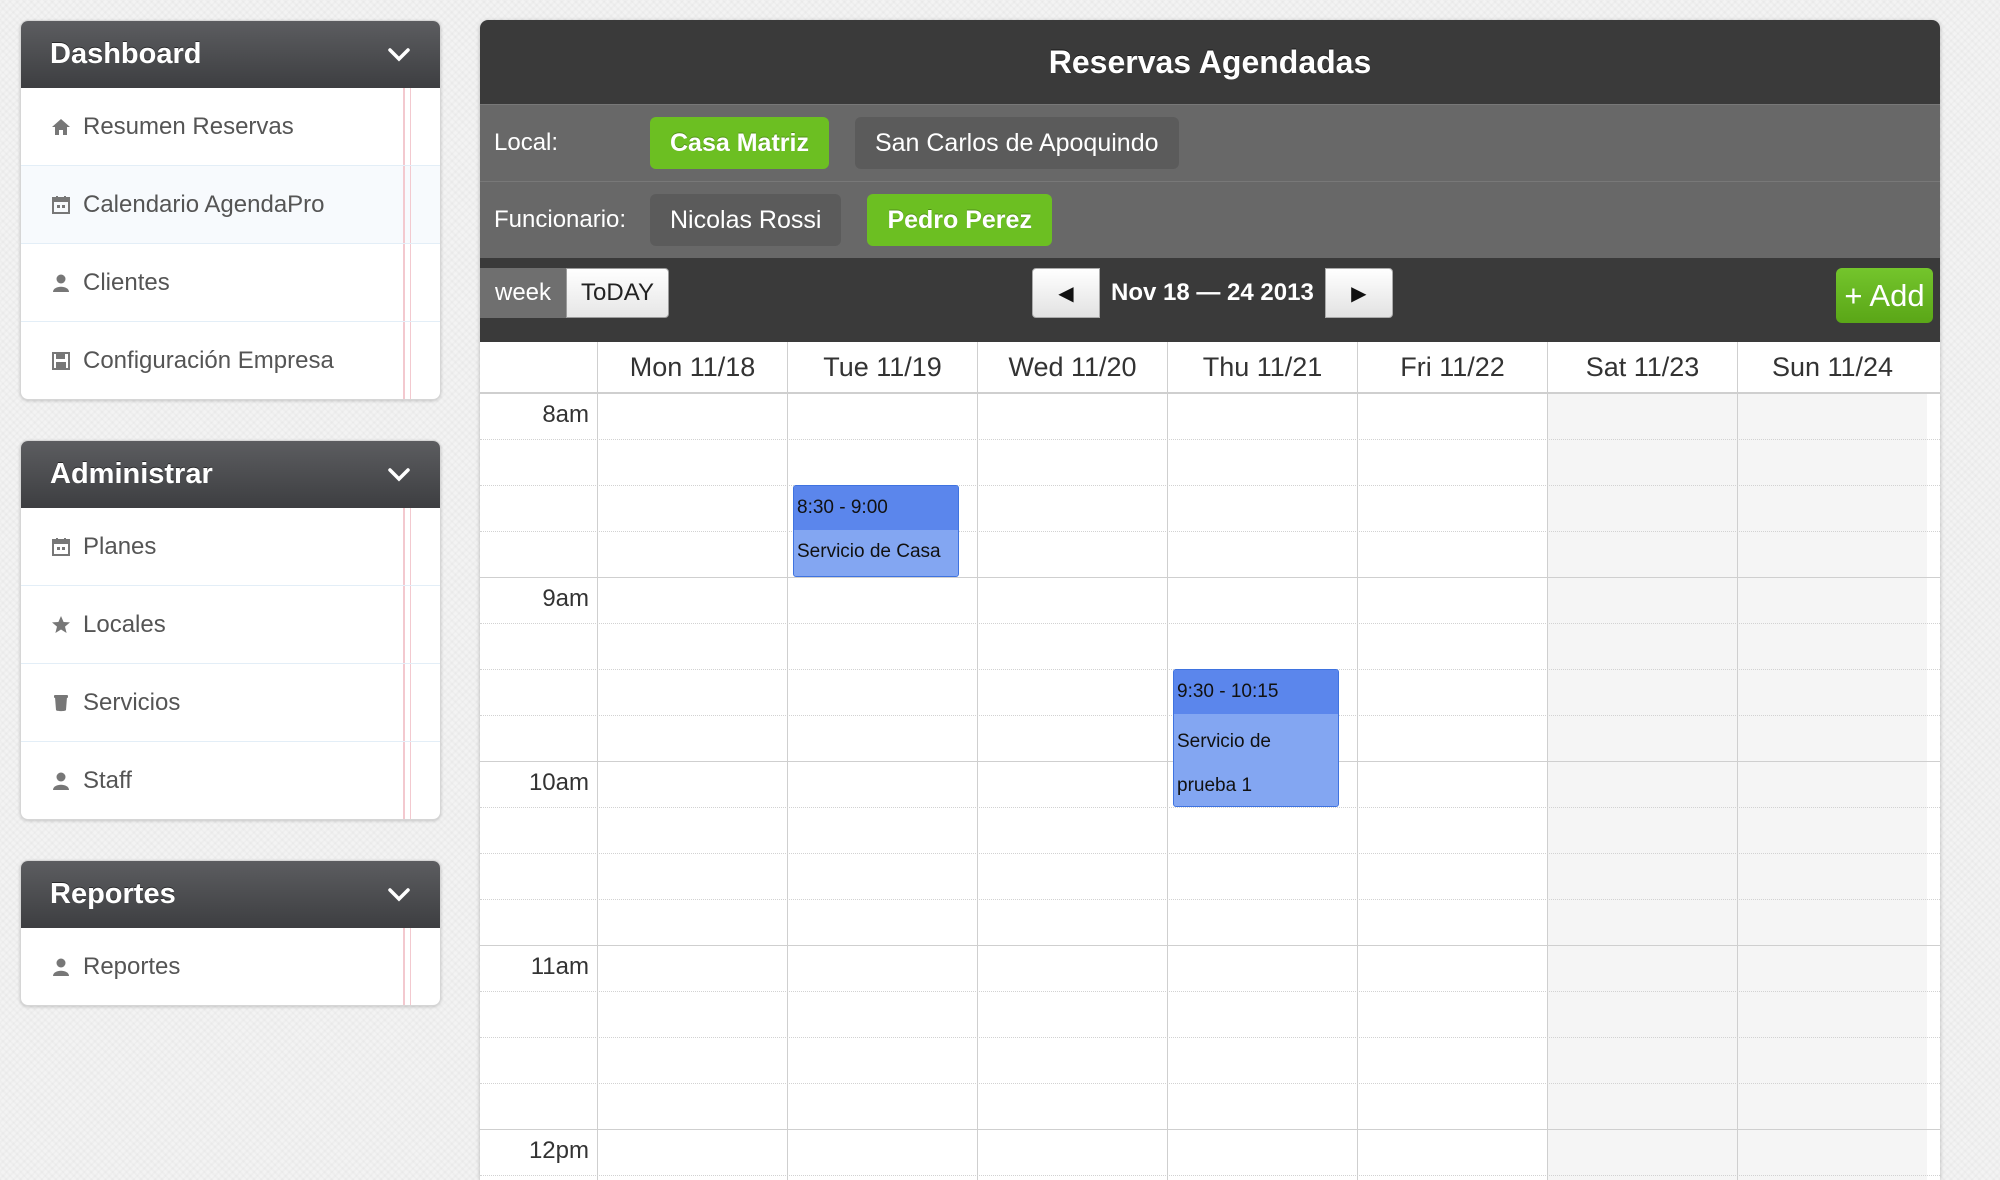 This screenshot has width=2000, height=1180. I want to click on next-week-button: ▶, so click(1358, 293).